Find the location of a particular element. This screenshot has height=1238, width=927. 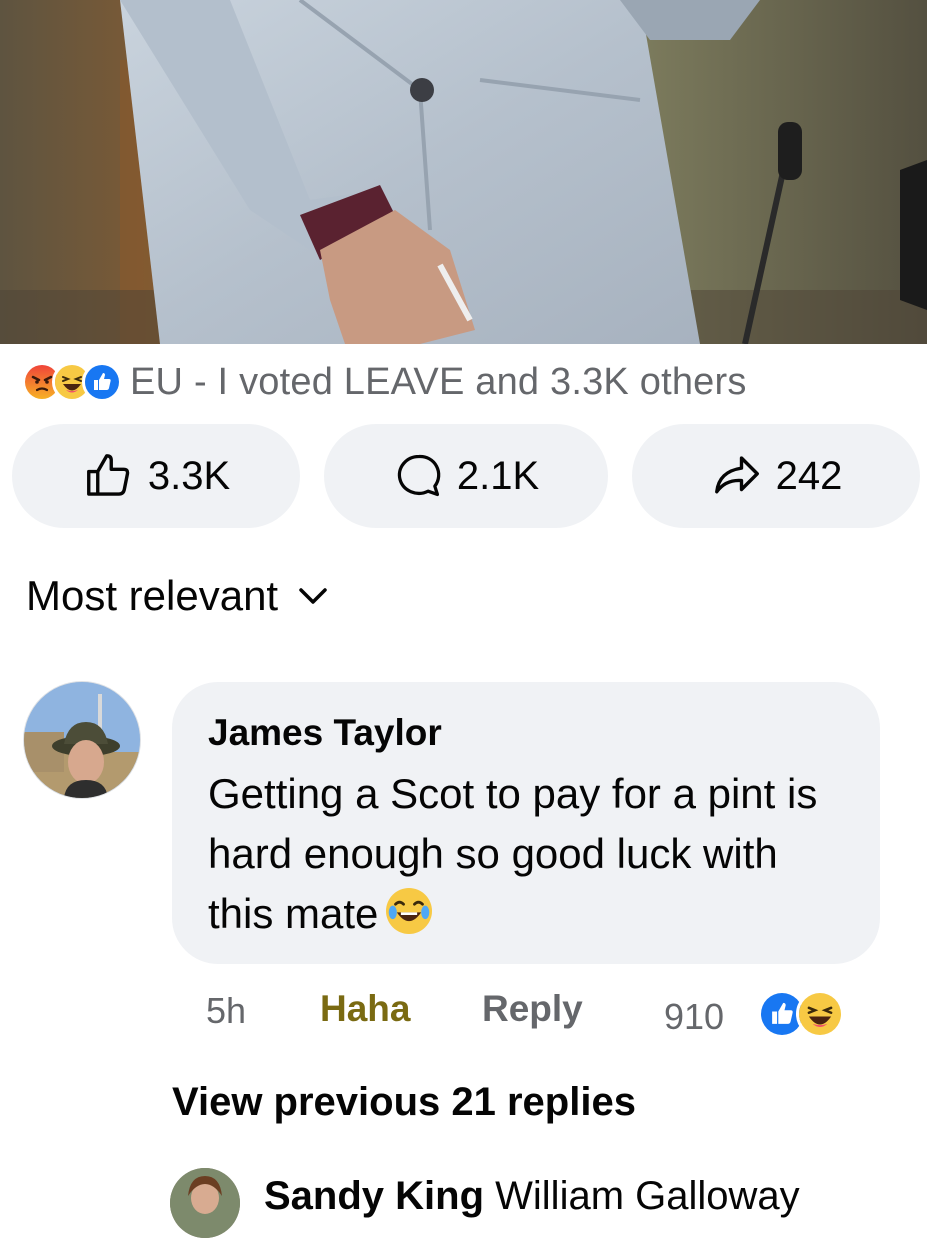

next-comment-text: William Galloway is located at coordinates (647, 1196).